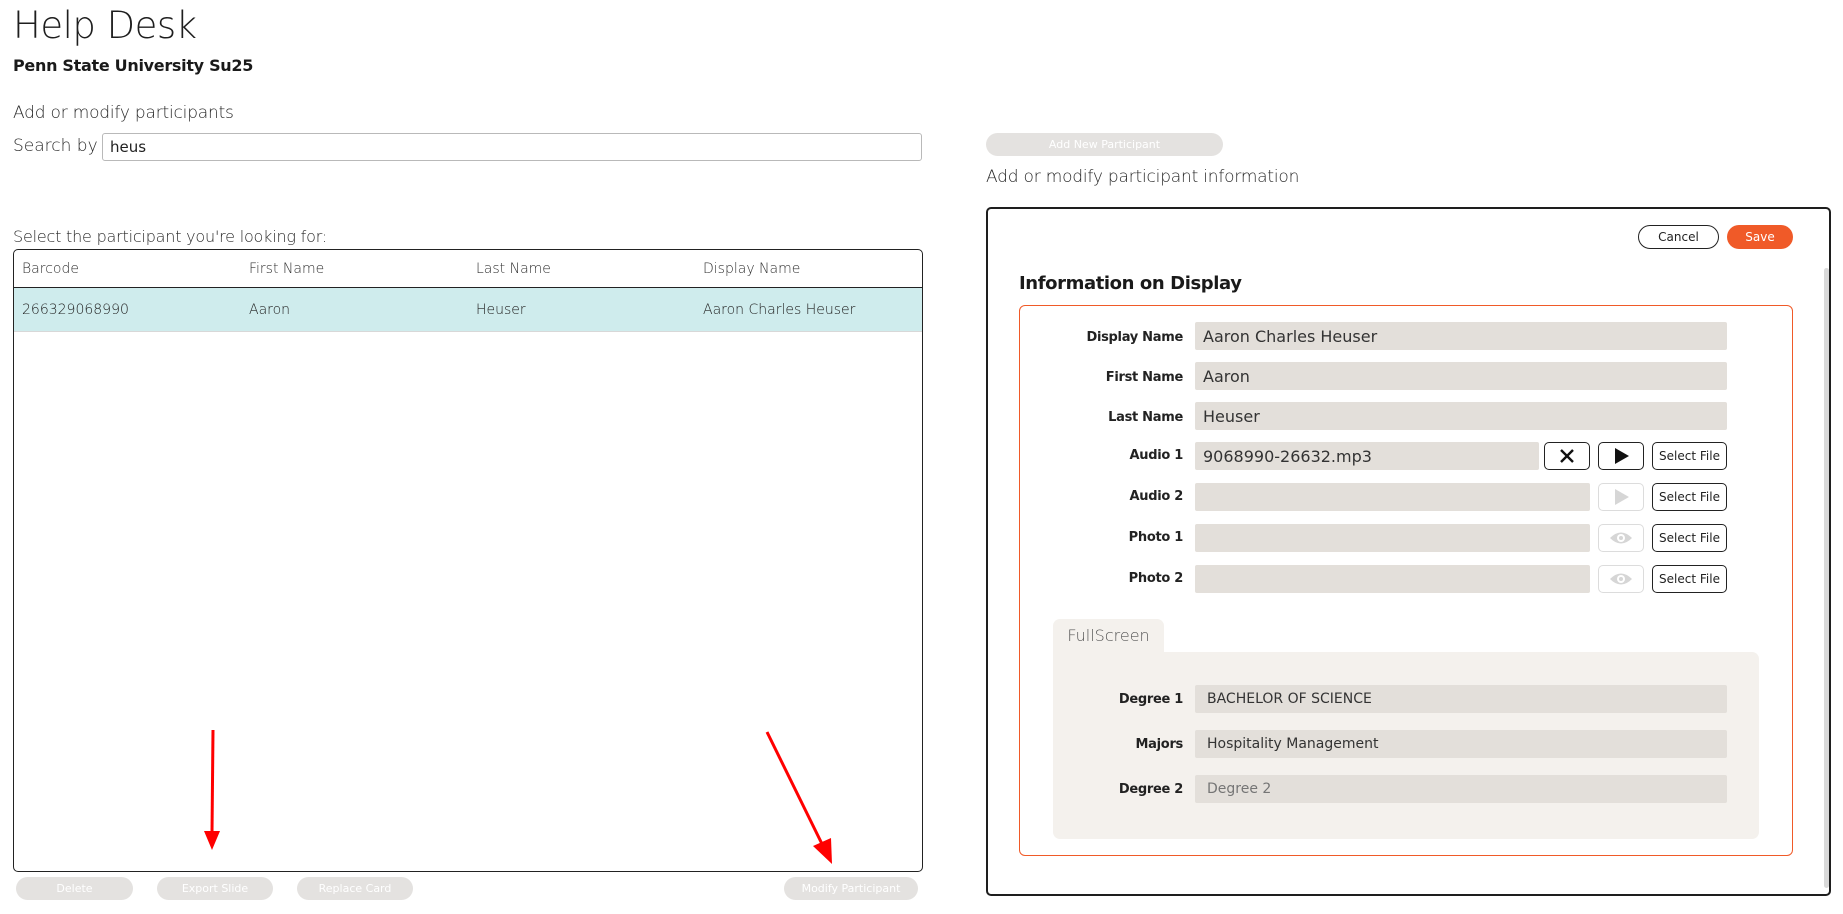 The width and height of the screenshot is (1843, 914). I want to click on form-scrollbar, so click(1826, 578).